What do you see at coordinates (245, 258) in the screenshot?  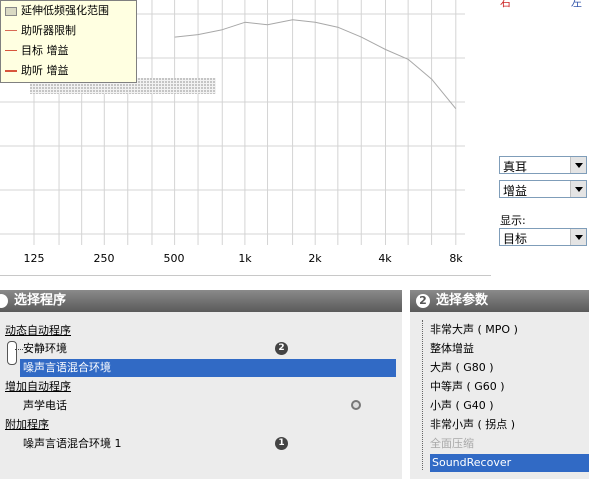 I see `x-tick-label: 1k` at bounding box center [245, 258].